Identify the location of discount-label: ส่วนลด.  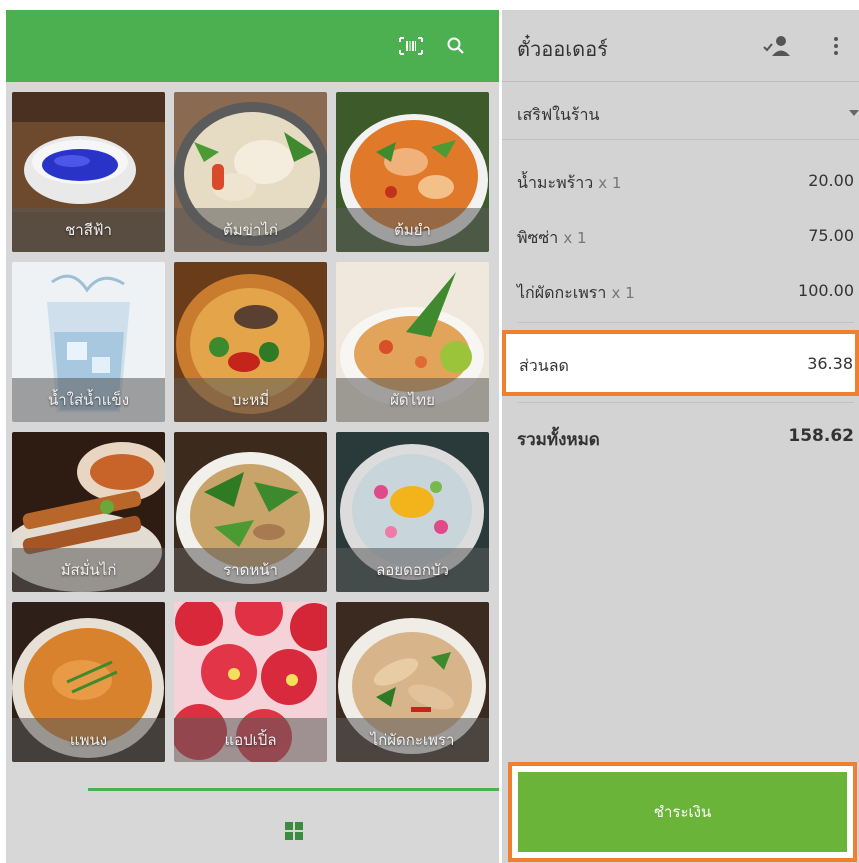
(544, 365).